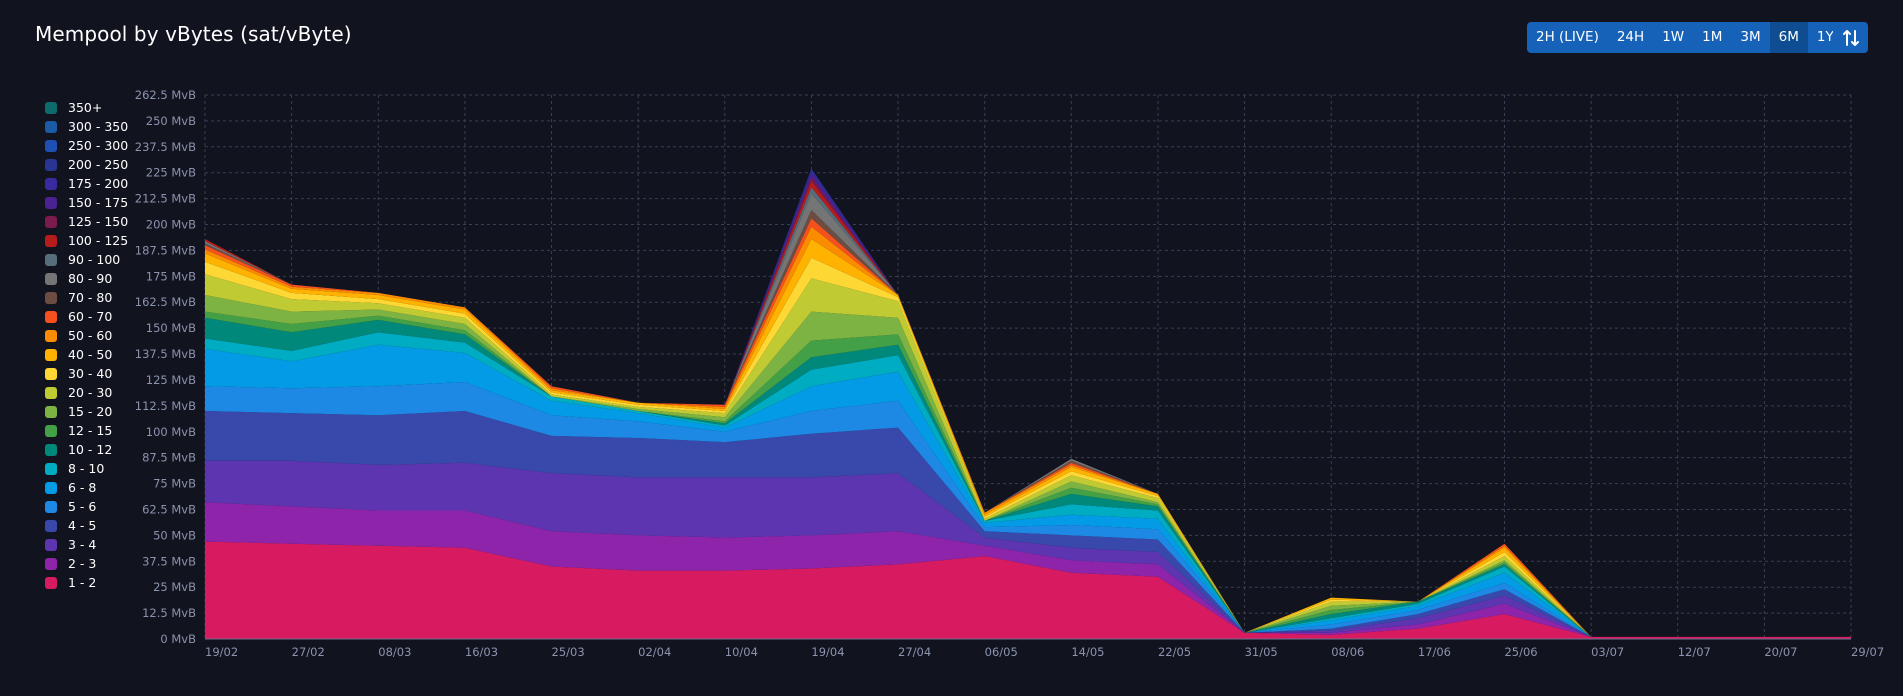 This screenshot has height=696, width=1903. I want to click on y-tick-label: 87.5 MvB, so click(169, 458).